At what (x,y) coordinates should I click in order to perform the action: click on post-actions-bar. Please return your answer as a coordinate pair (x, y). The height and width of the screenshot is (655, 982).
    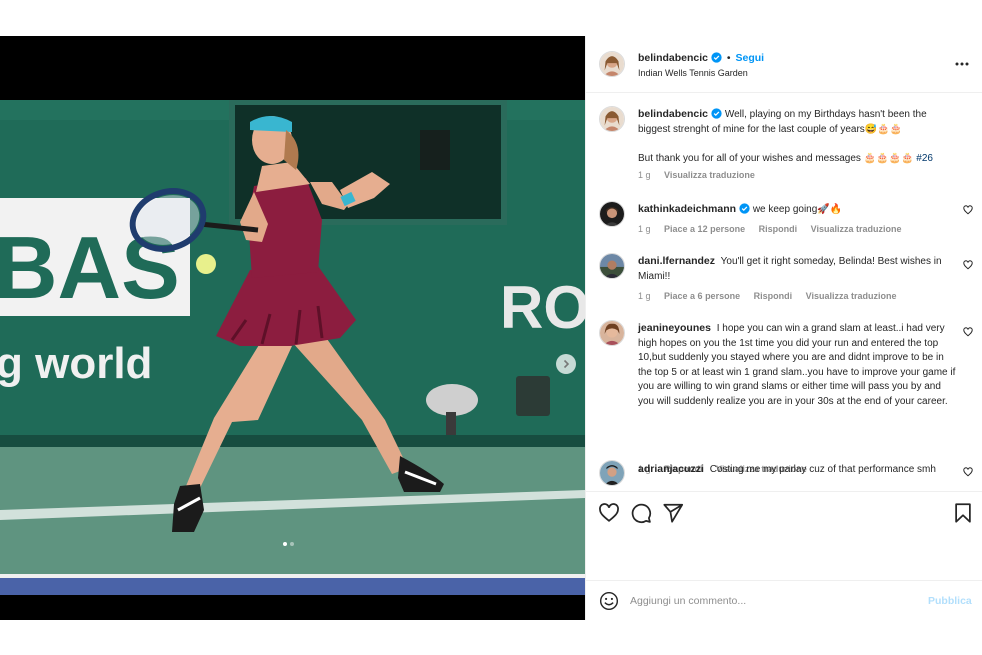
    Looking at the image, I should click on (784, 536).